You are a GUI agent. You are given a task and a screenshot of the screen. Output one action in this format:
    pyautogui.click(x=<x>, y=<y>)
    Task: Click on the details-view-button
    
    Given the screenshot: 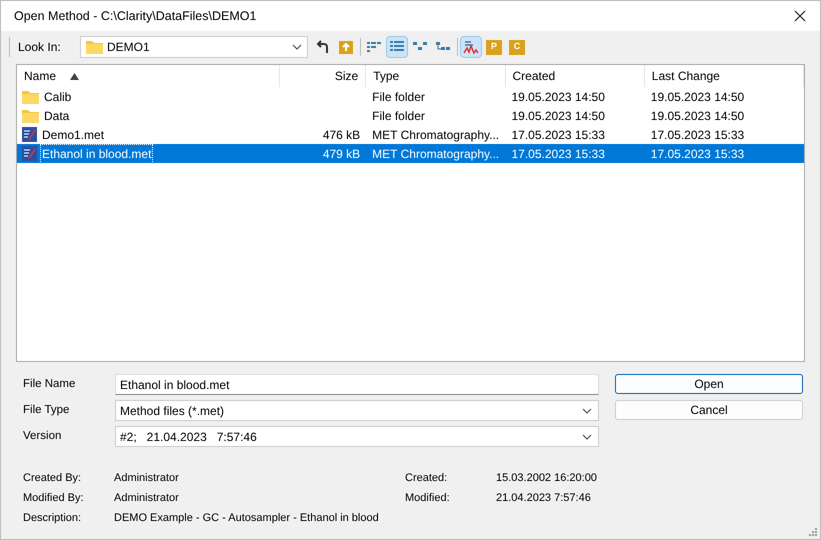 What is the action you would take?
    pyautogui.click(x=397, y=47)
    